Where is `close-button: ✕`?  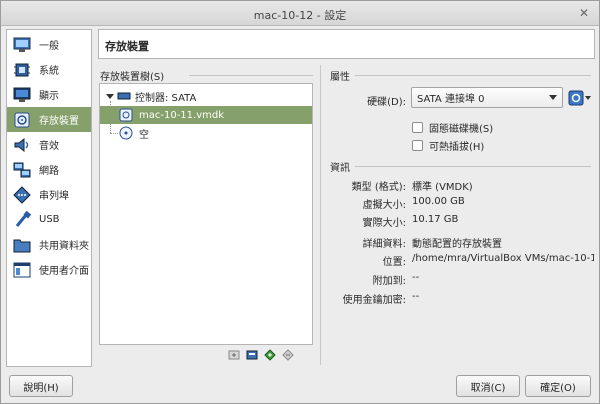
close-button: ✕ is located at coordinates (584, 13).